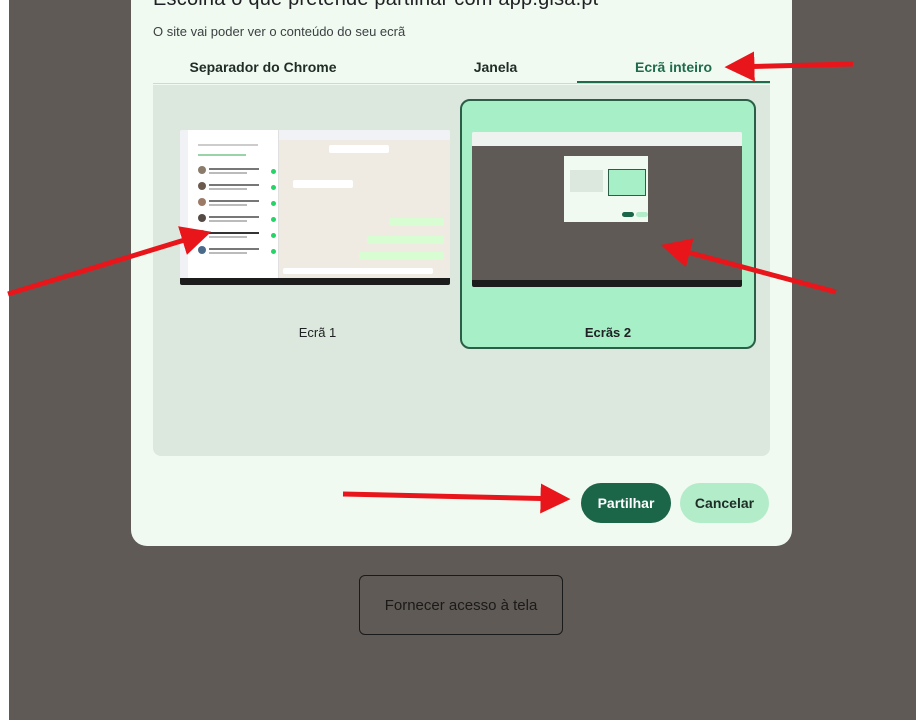  I want to click on tab-entire-screen: Ecrã inteiro, so click(673, 68).